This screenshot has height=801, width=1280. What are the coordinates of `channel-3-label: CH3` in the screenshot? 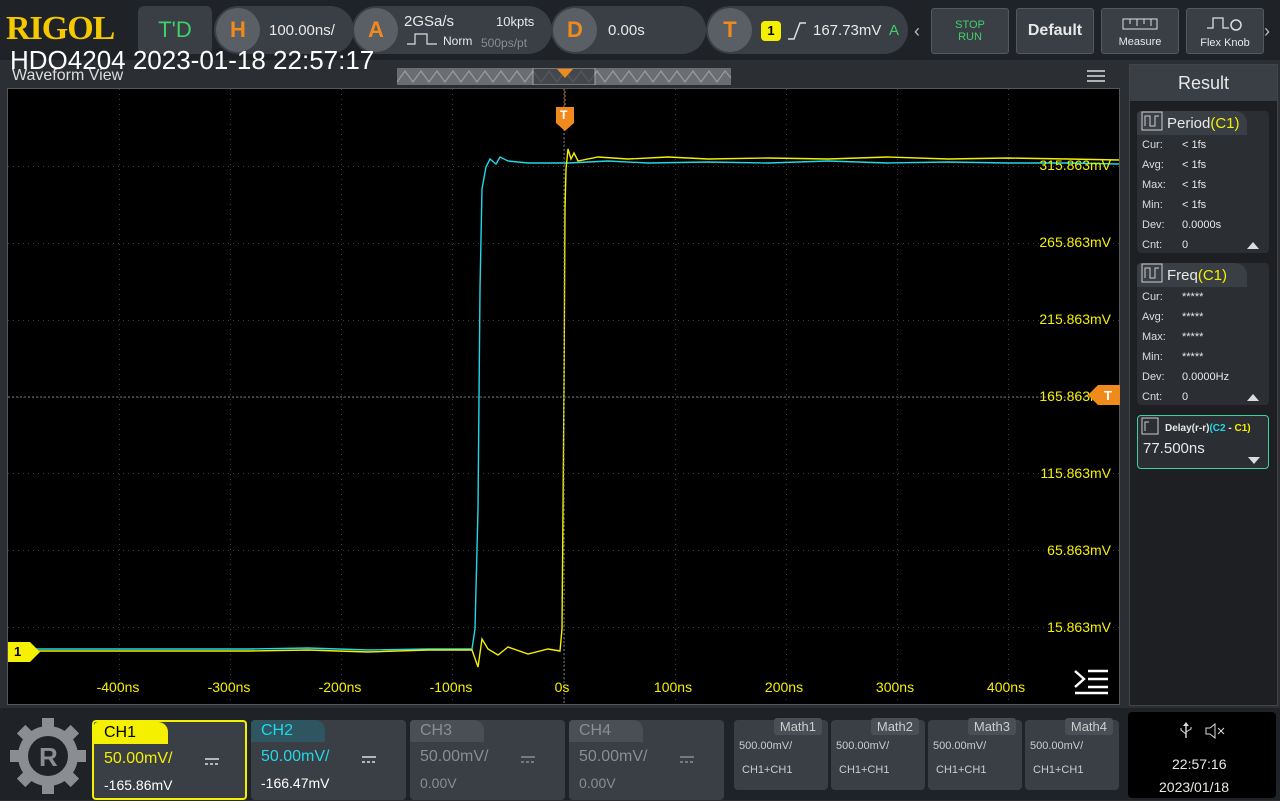 It's located at (447, 731).